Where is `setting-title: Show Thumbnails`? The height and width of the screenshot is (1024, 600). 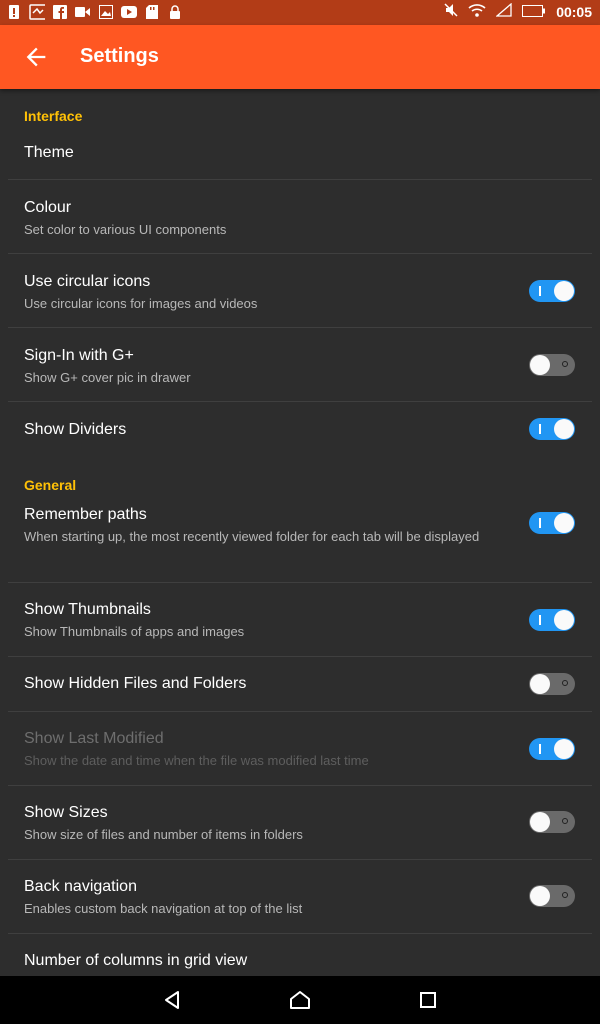 setting-title: Show Thumbnails is located at coordinates (87, 609).